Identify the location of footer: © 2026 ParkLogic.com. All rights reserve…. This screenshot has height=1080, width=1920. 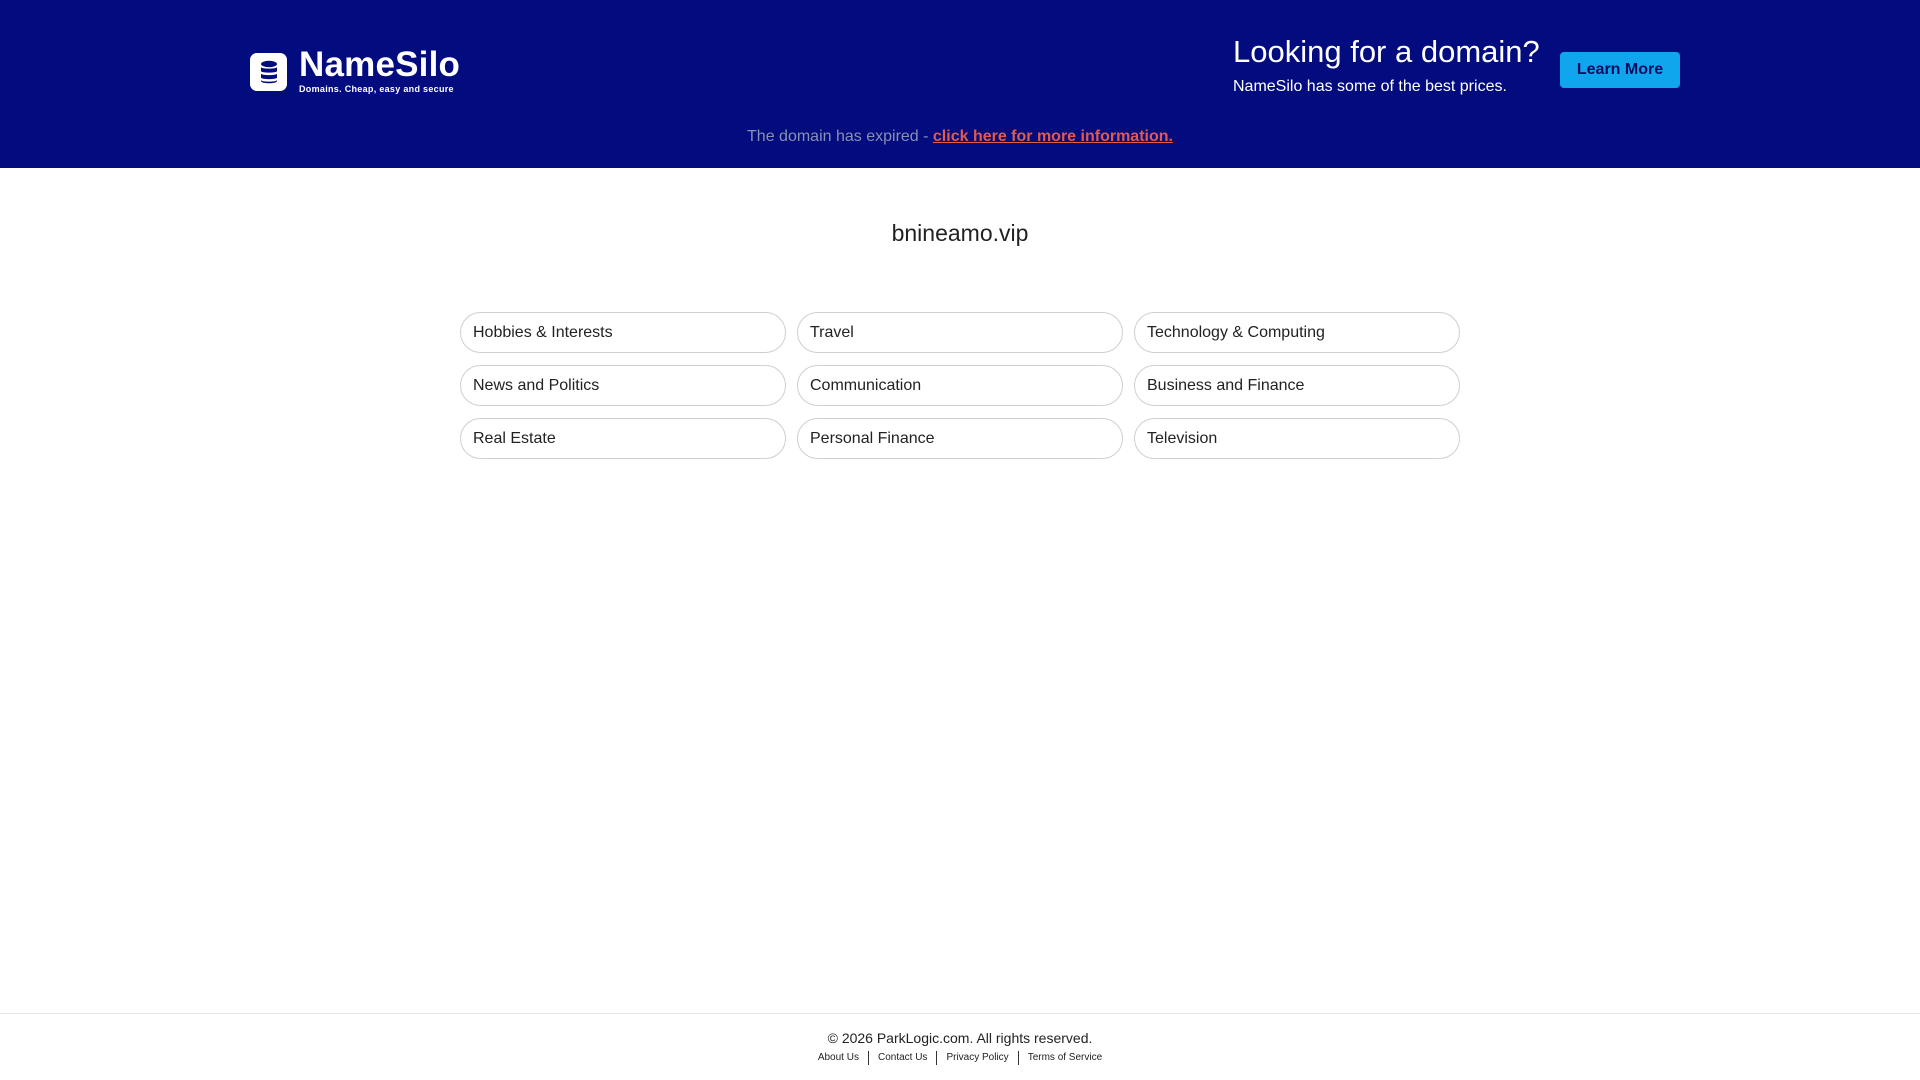
(960, 1046).